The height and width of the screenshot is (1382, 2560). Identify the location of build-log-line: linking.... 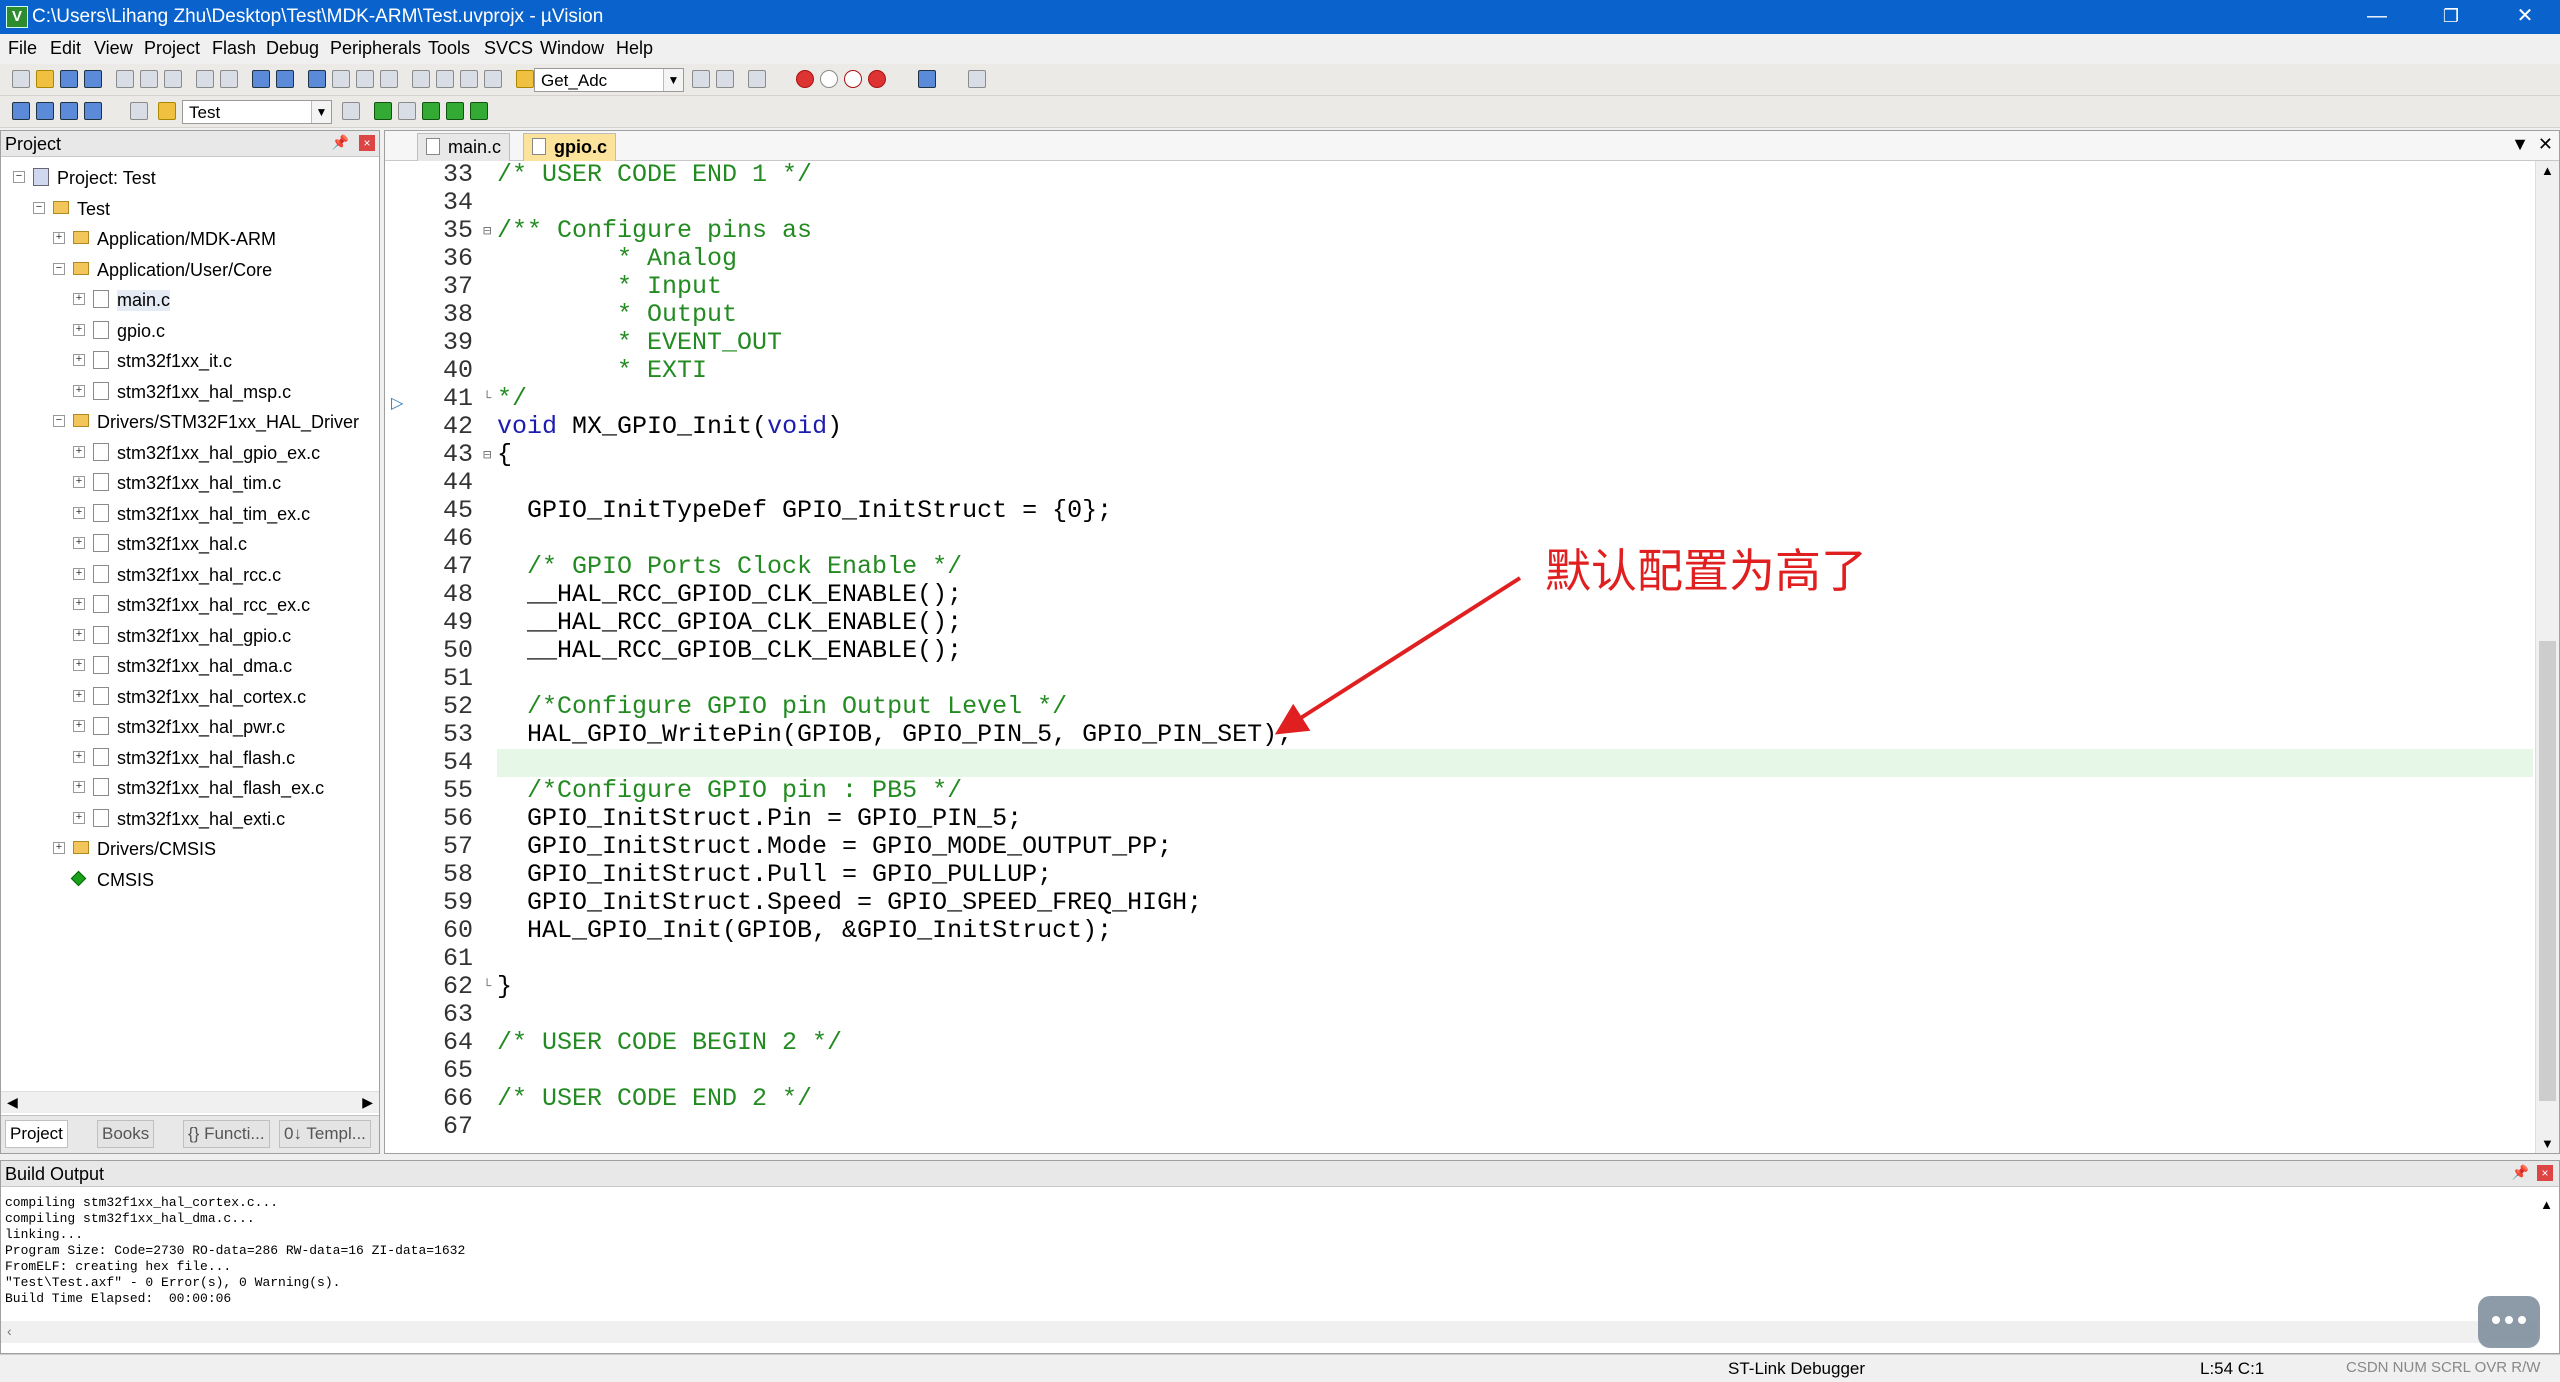
(44, 1234).